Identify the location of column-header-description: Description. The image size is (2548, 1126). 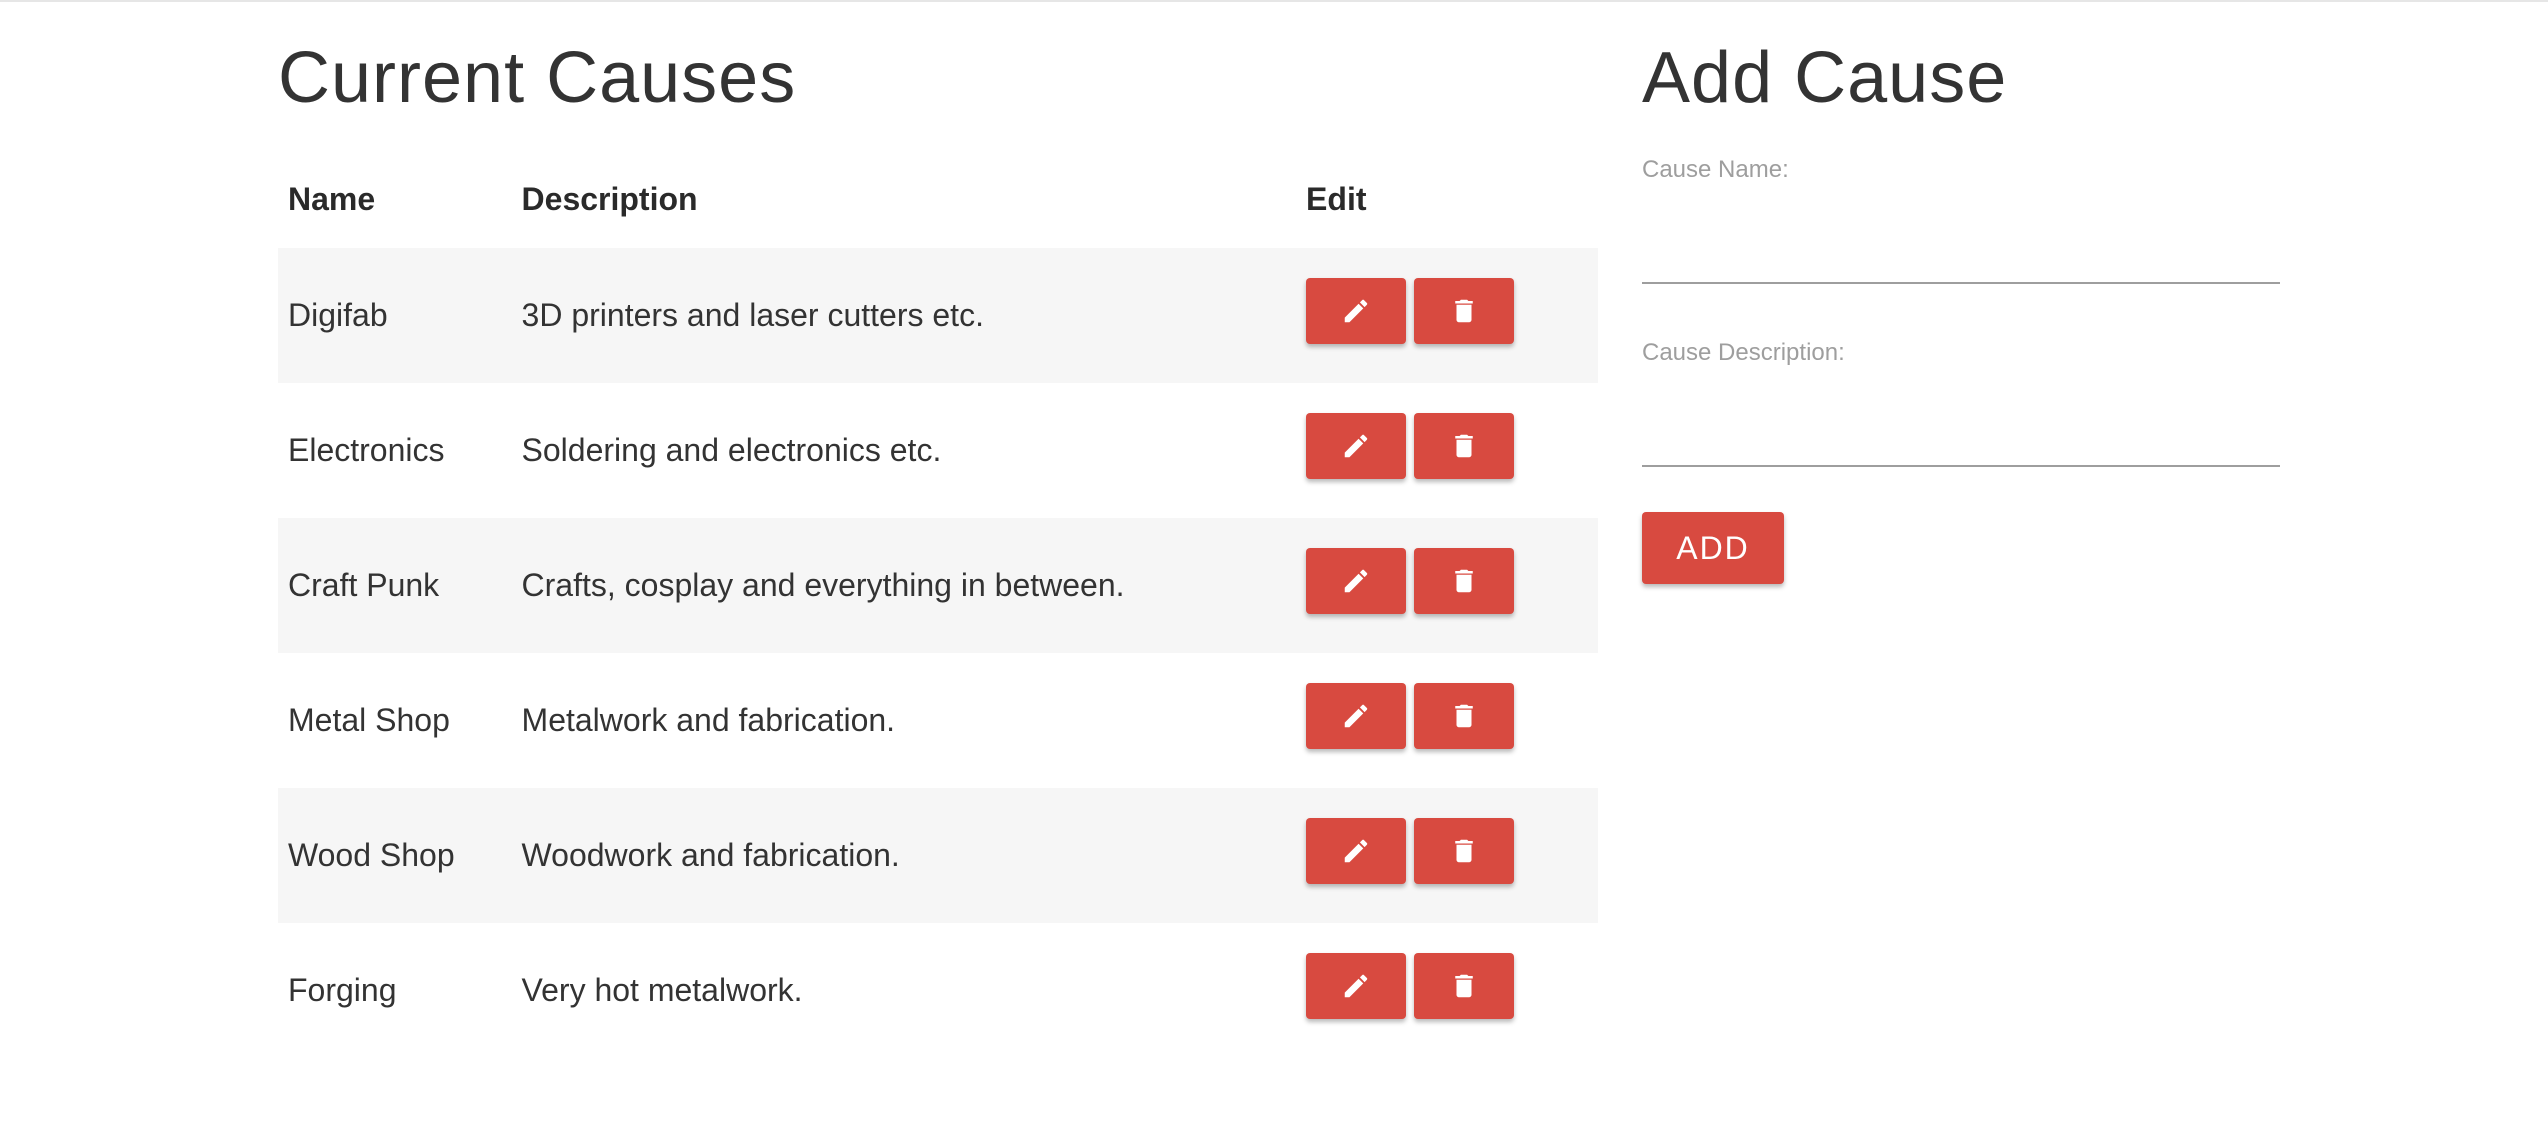
(609, 198).